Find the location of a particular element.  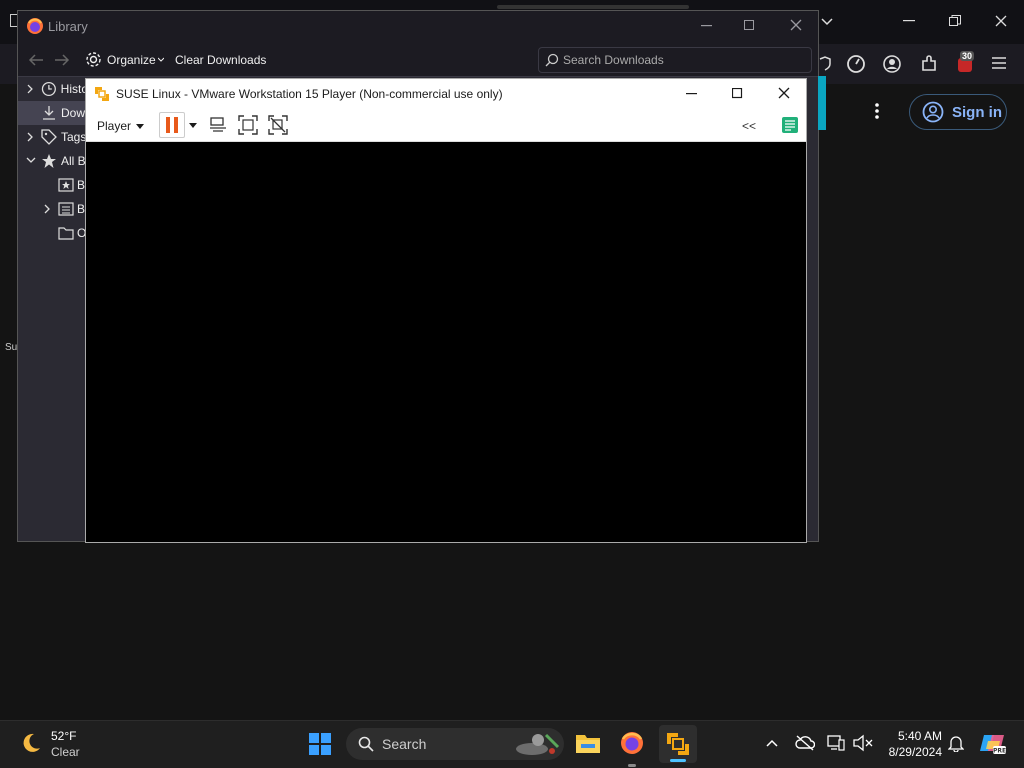

extension-badge-icon: 30 is located at coordinates (966, 62).